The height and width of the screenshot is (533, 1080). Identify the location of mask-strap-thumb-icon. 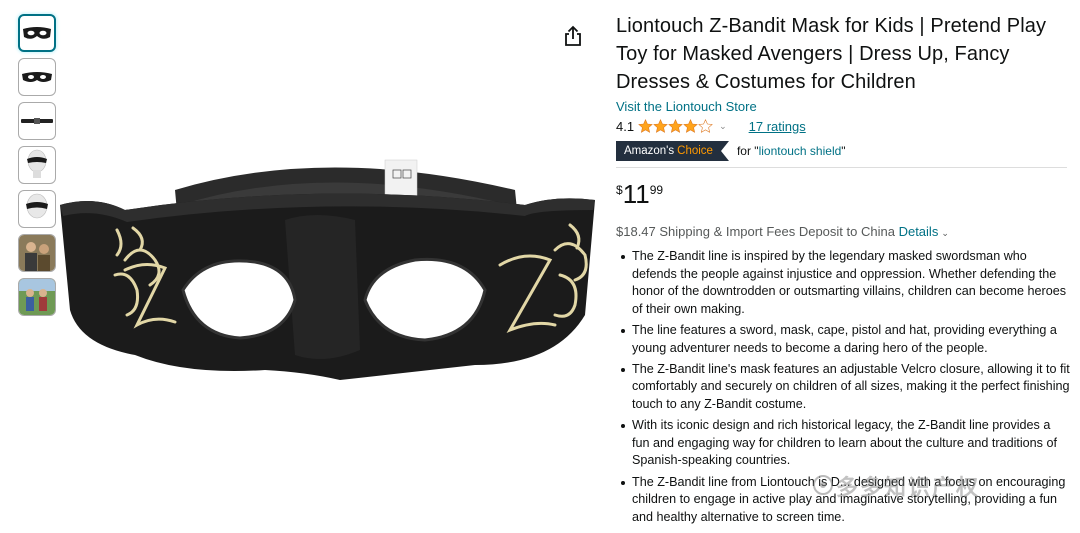
(37, 121).